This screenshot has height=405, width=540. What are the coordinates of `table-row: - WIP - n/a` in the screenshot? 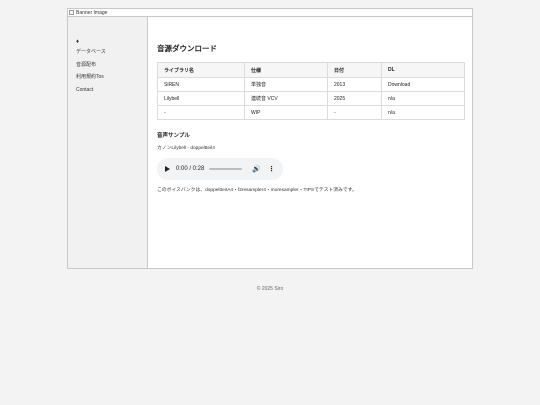 It's located at (311, 112).